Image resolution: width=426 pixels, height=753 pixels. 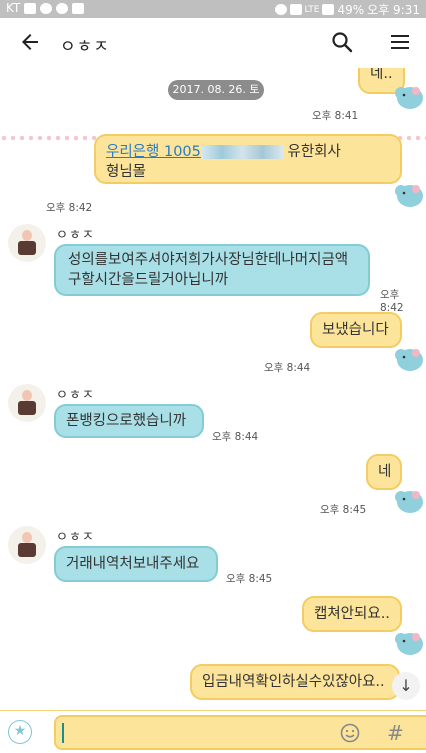 What do you see at coordinates (351, 9) in the screenshot?
I see `battery-label: 49%` at bounding box center [351, 9].